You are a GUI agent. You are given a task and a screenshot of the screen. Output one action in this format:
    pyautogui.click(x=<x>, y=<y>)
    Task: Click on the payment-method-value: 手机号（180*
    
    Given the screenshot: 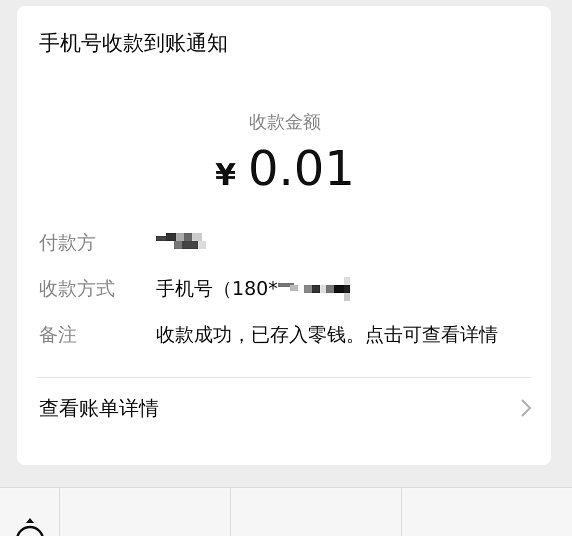 What is the action you would take?
    pyautogui.click(x=217, y=289)
    